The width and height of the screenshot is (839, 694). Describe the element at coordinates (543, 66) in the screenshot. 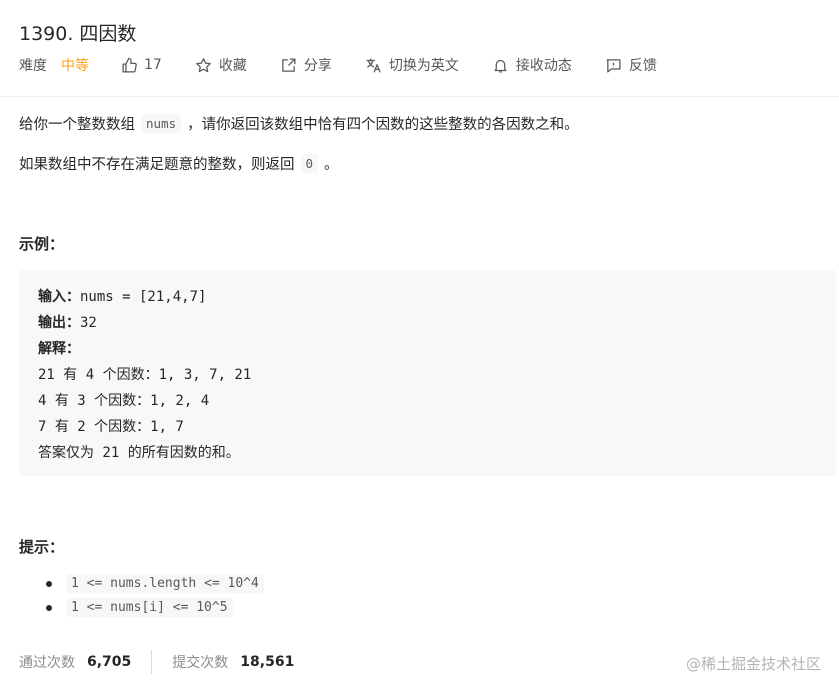

I see `subscribe-label: 接收动态` at that location.